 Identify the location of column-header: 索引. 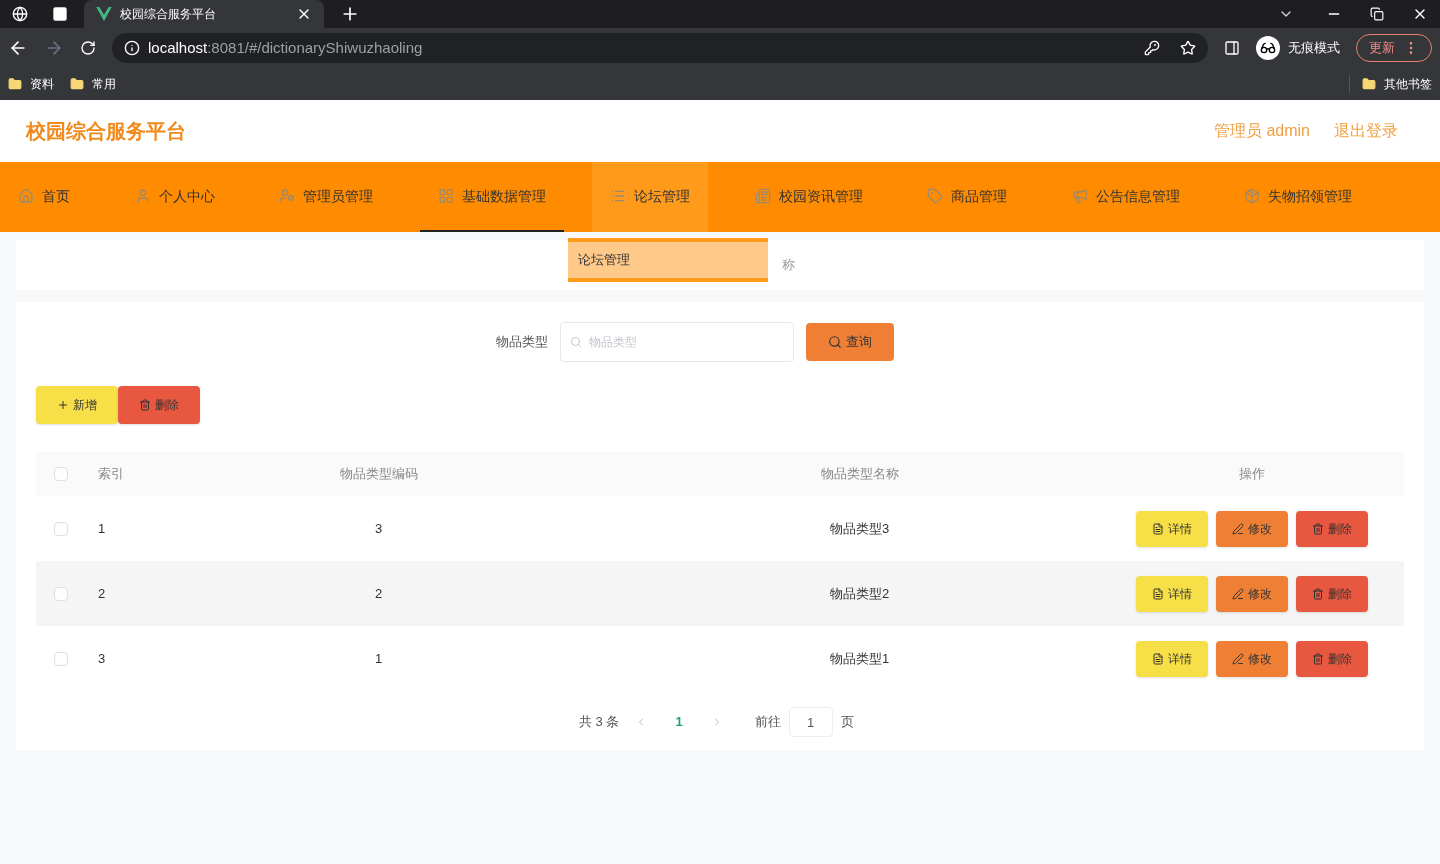
(111, 474).